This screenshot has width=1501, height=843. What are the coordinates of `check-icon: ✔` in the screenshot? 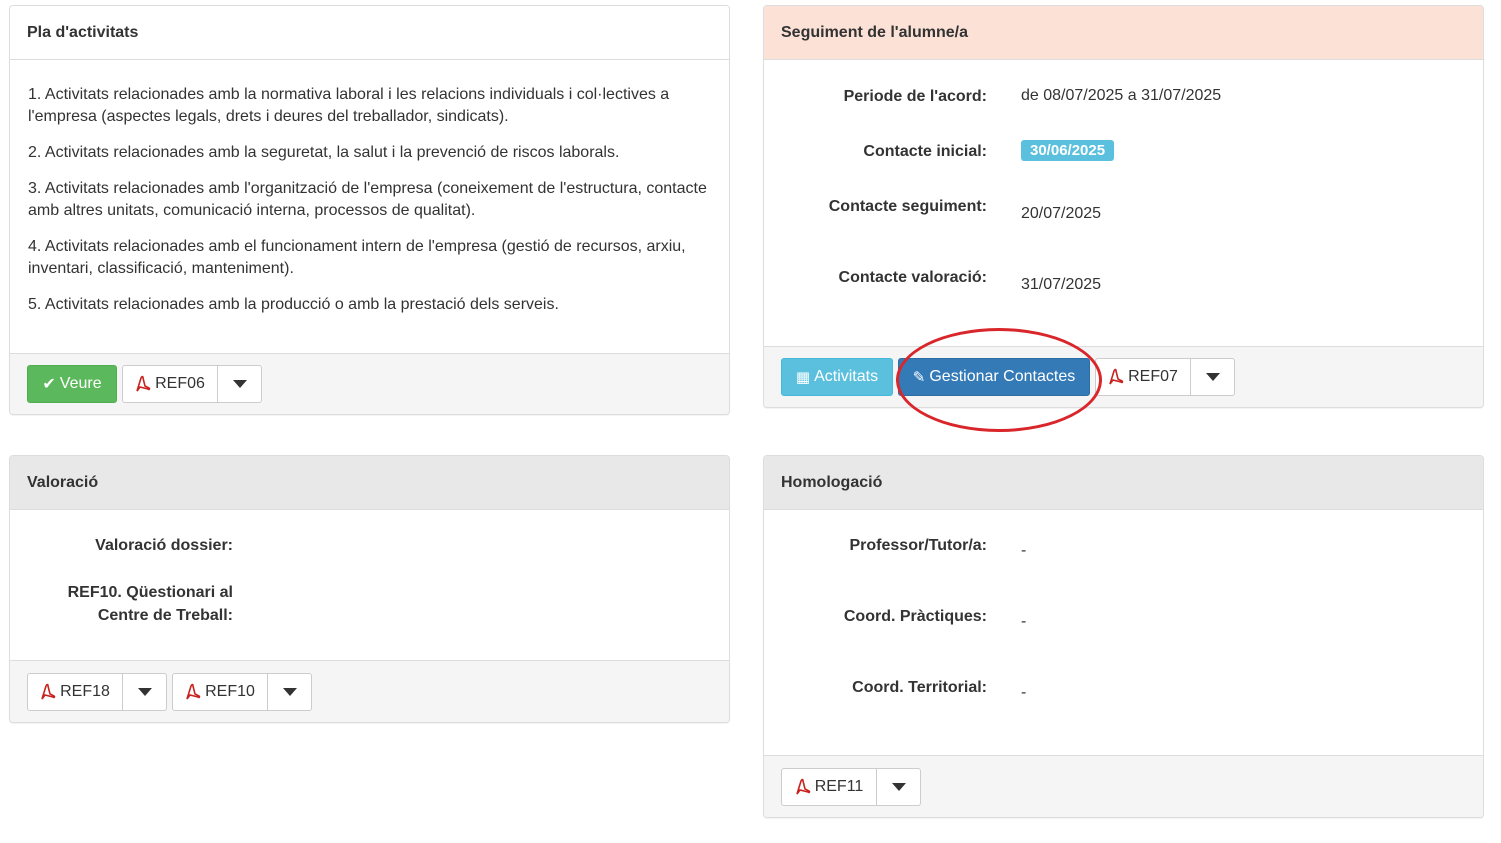 It's located at (49, 384).